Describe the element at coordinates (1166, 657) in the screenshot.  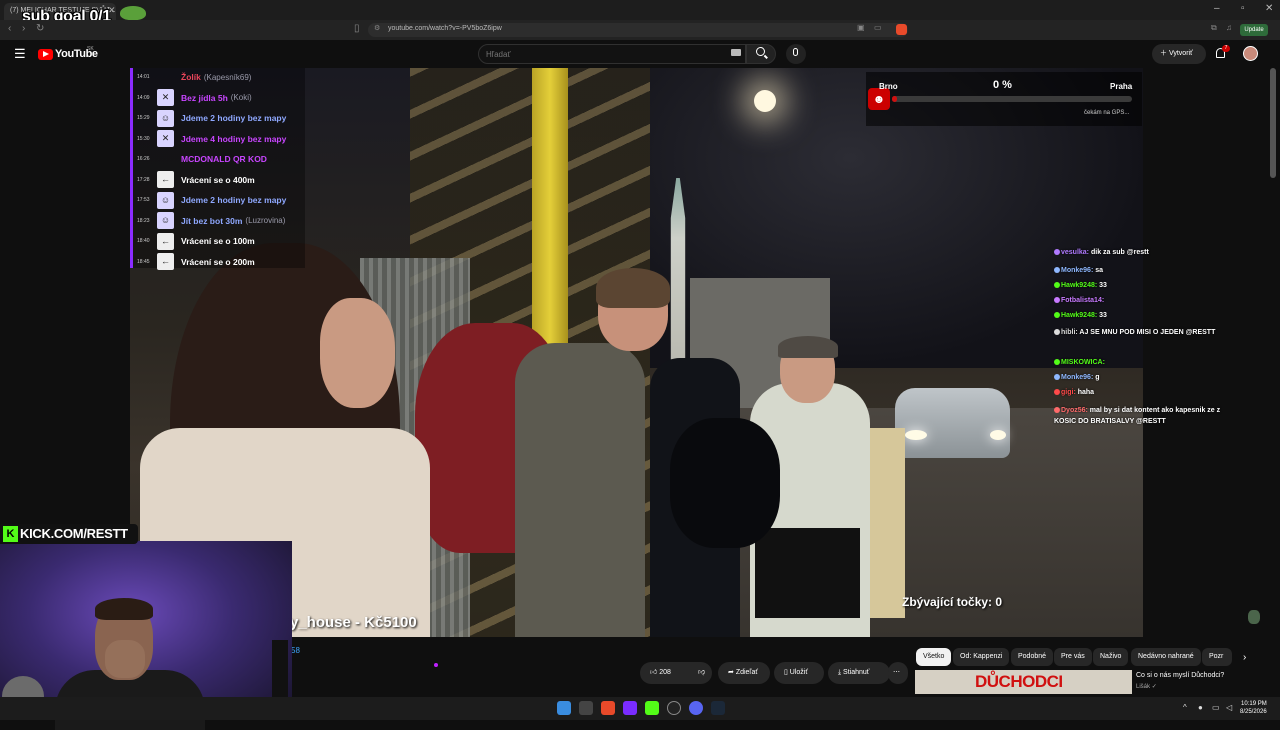
I see `chip-filter: Nedávno nahrané` at that location.